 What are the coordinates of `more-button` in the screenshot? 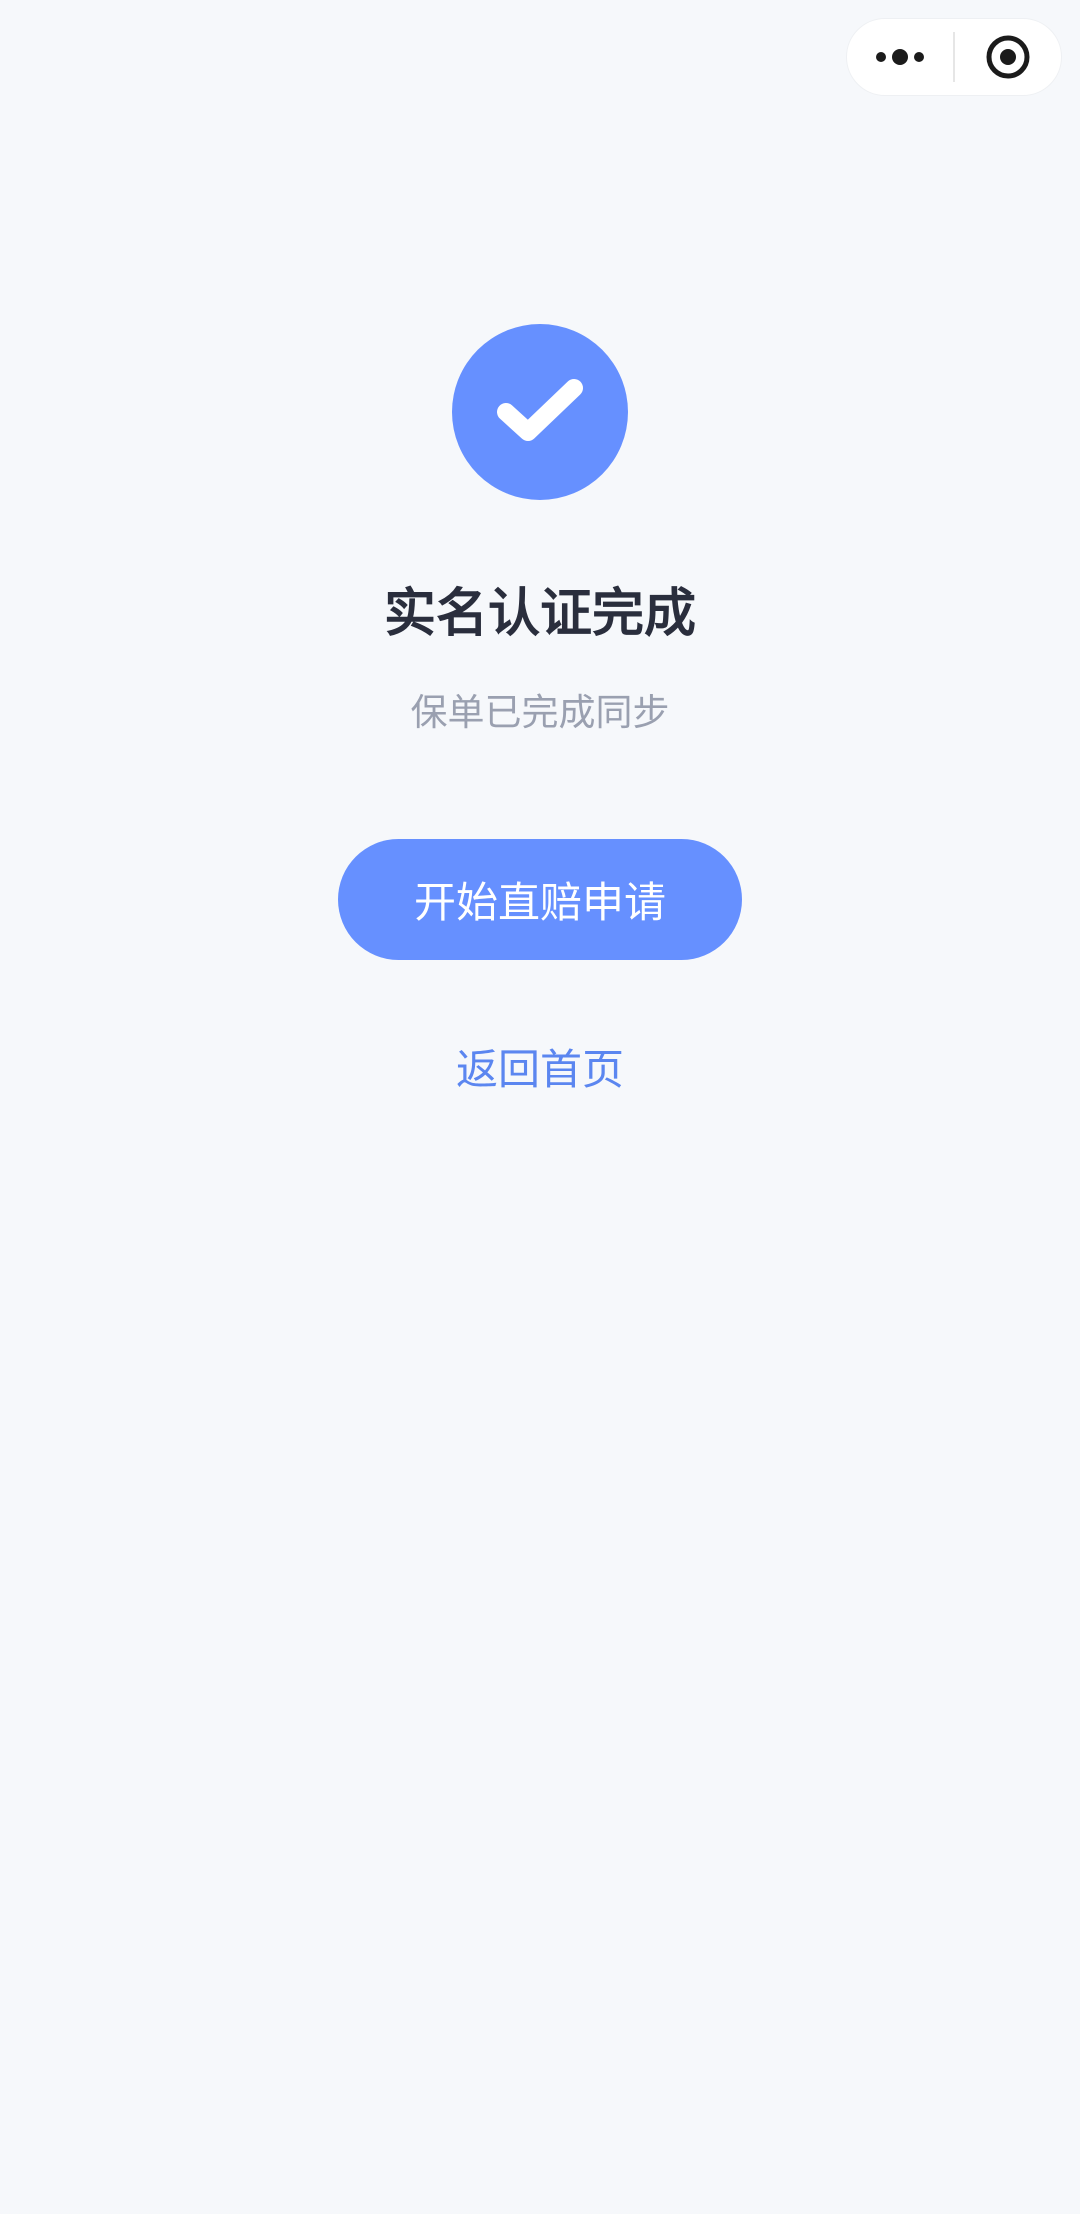 It's located at (900, 57).